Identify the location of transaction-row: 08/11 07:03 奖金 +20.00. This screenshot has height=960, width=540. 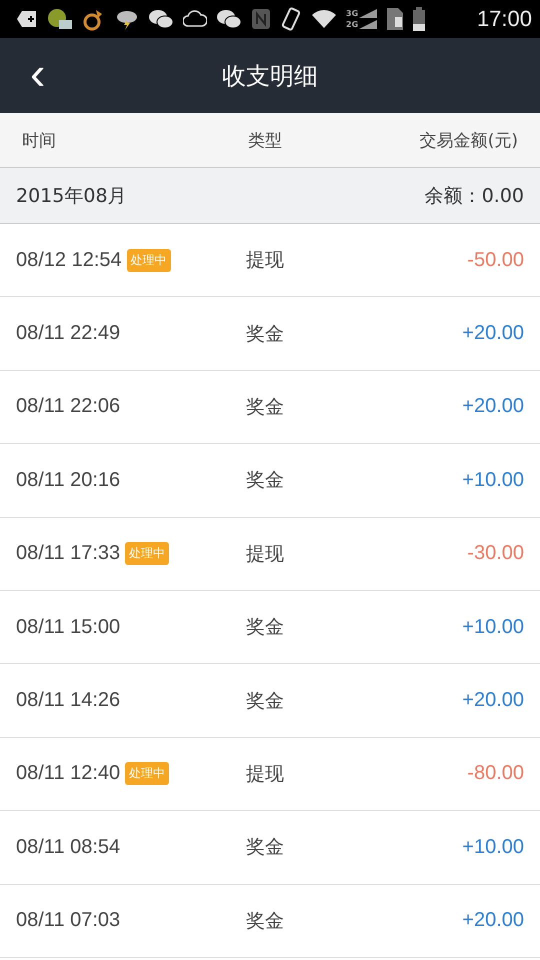
(270, 921).